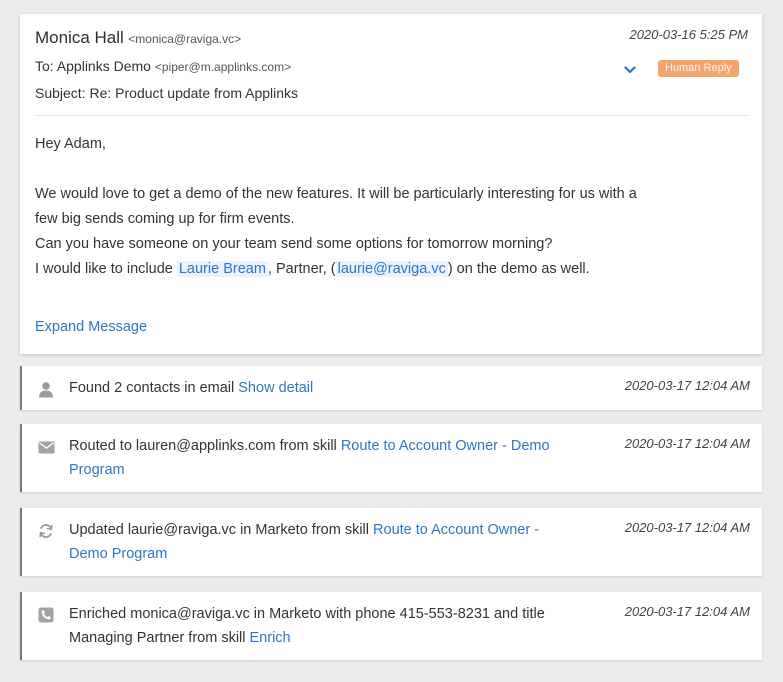 This screenshot has width=783, height=682. Describe the element at coordinates (46, 389) in the screenshot. I see `person-icon` at that location.